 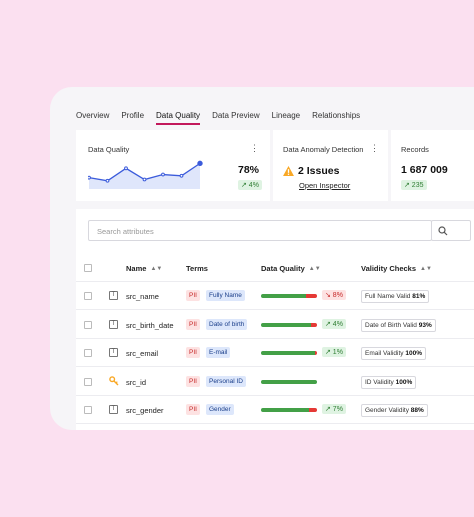 What do you see at coordinates (197, 268) in the screenshot?
I see `column-terms: Terms` at bounding box center [197, 268].